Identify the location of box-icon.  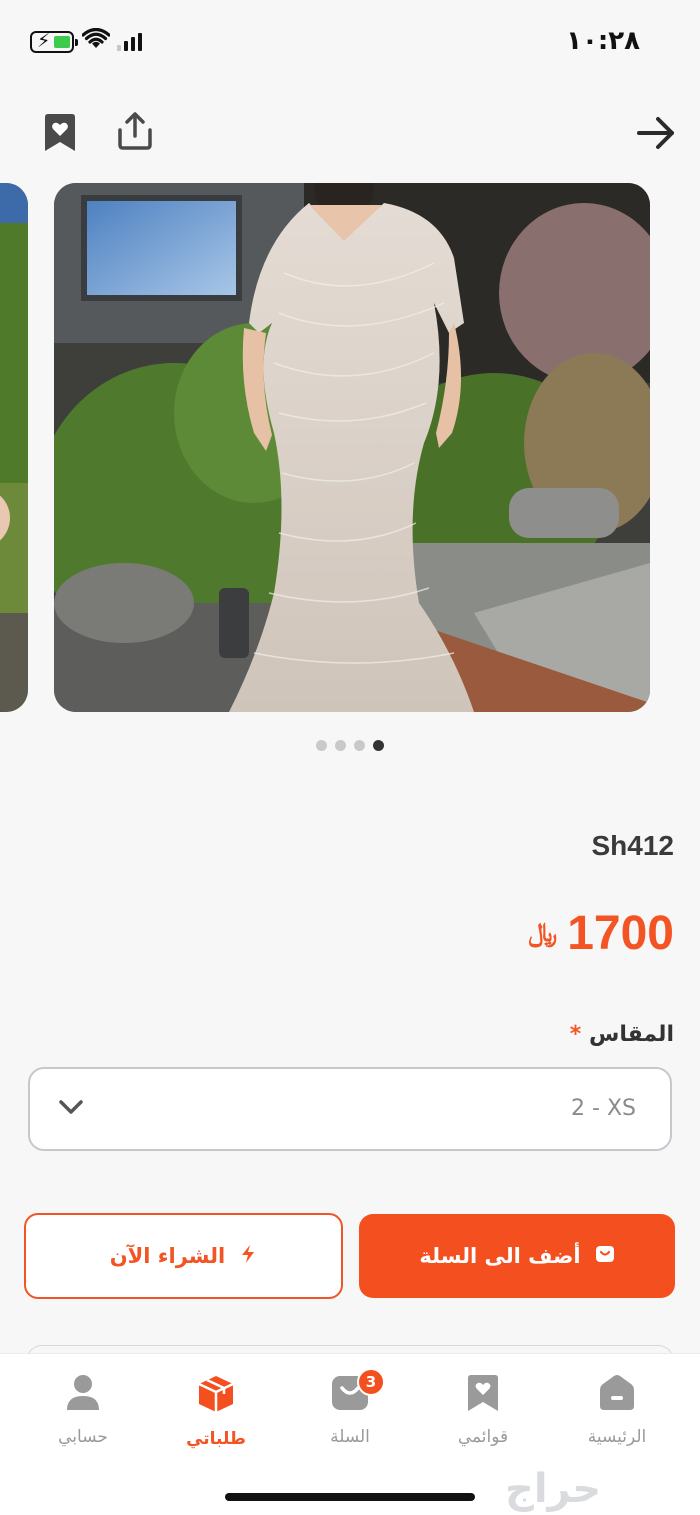
(216, 1396).